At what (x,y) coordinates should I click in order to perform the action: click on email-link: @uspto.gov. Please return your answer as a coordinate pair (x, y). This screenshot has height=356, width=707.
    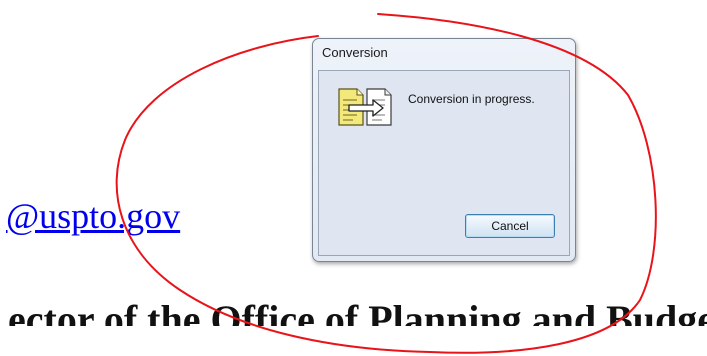
    Looking at the image, I should click on (93, 216).